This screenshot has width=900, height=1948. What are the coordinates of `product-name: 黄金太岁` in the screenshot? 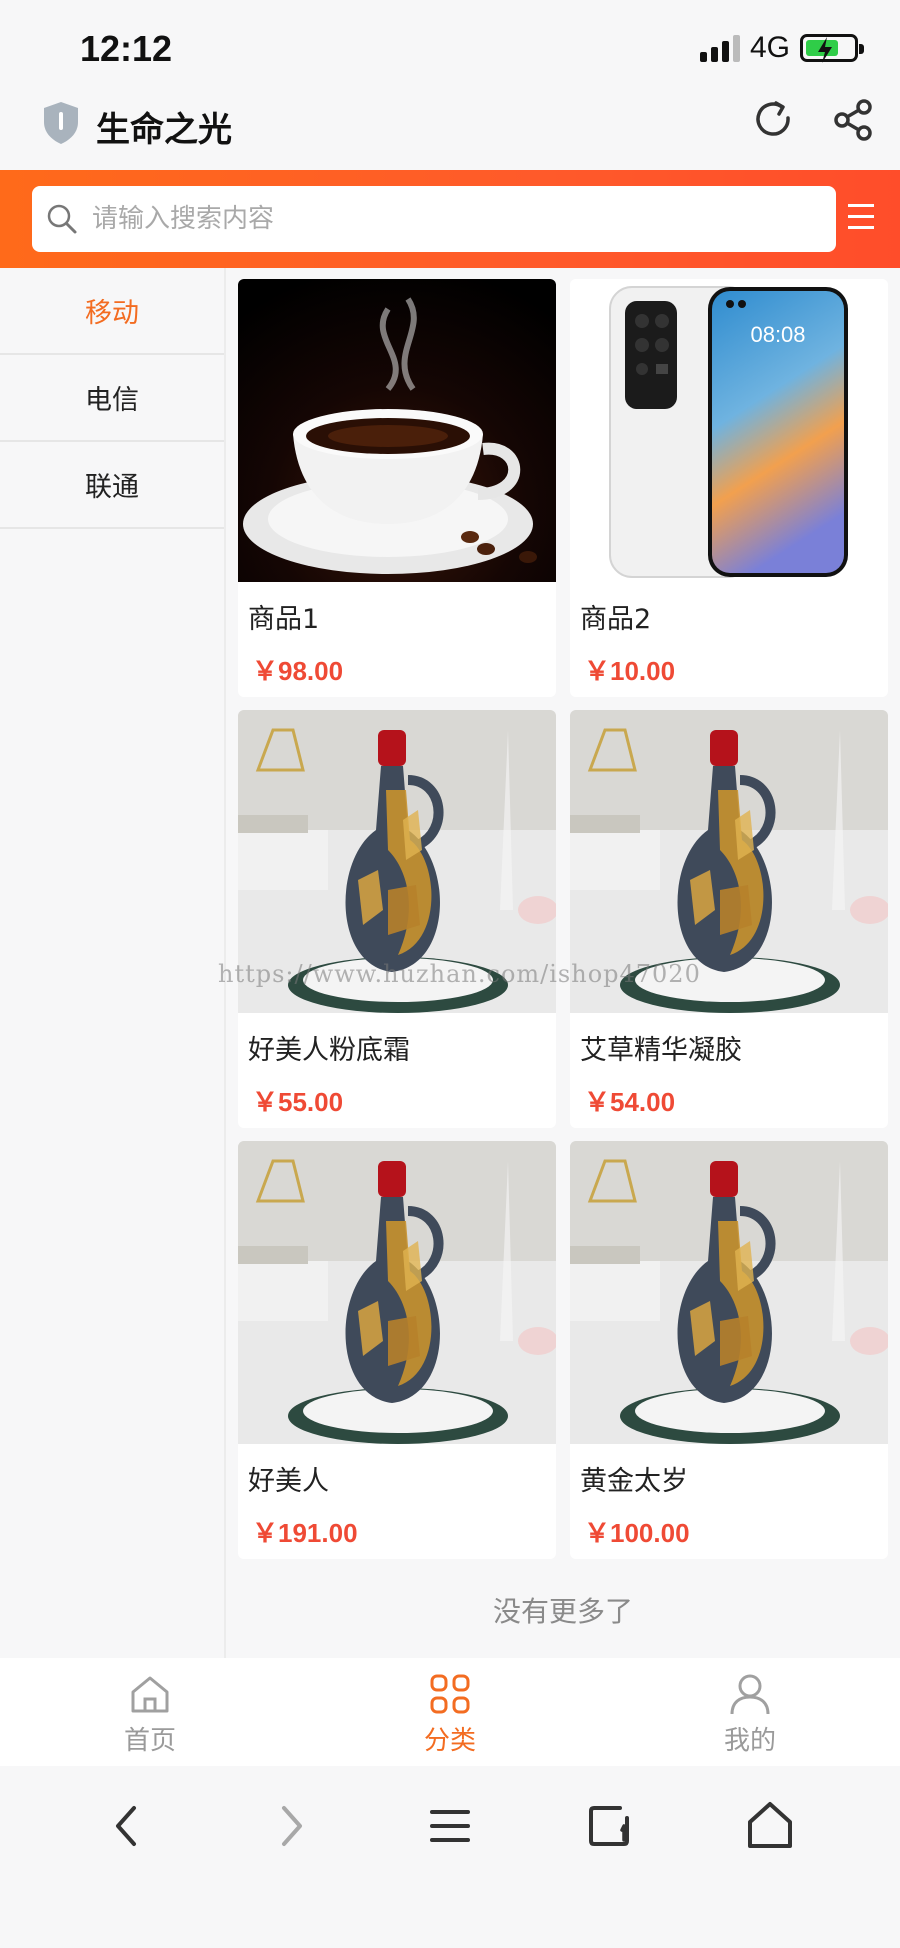 It's located at (634, 1481).